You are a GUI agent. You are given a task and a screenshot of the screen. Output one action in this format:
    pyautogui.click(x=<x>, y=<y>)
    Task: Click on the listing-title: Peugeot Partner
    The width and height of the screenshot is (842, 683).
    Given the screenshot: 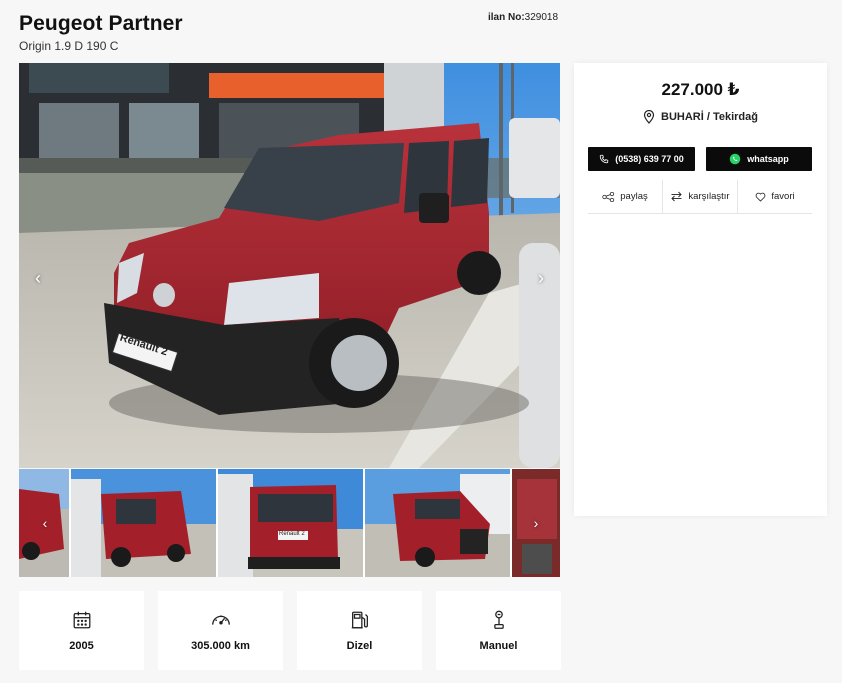 What is the action you would take?
    pyautogui.click(x=101, y=23)
    